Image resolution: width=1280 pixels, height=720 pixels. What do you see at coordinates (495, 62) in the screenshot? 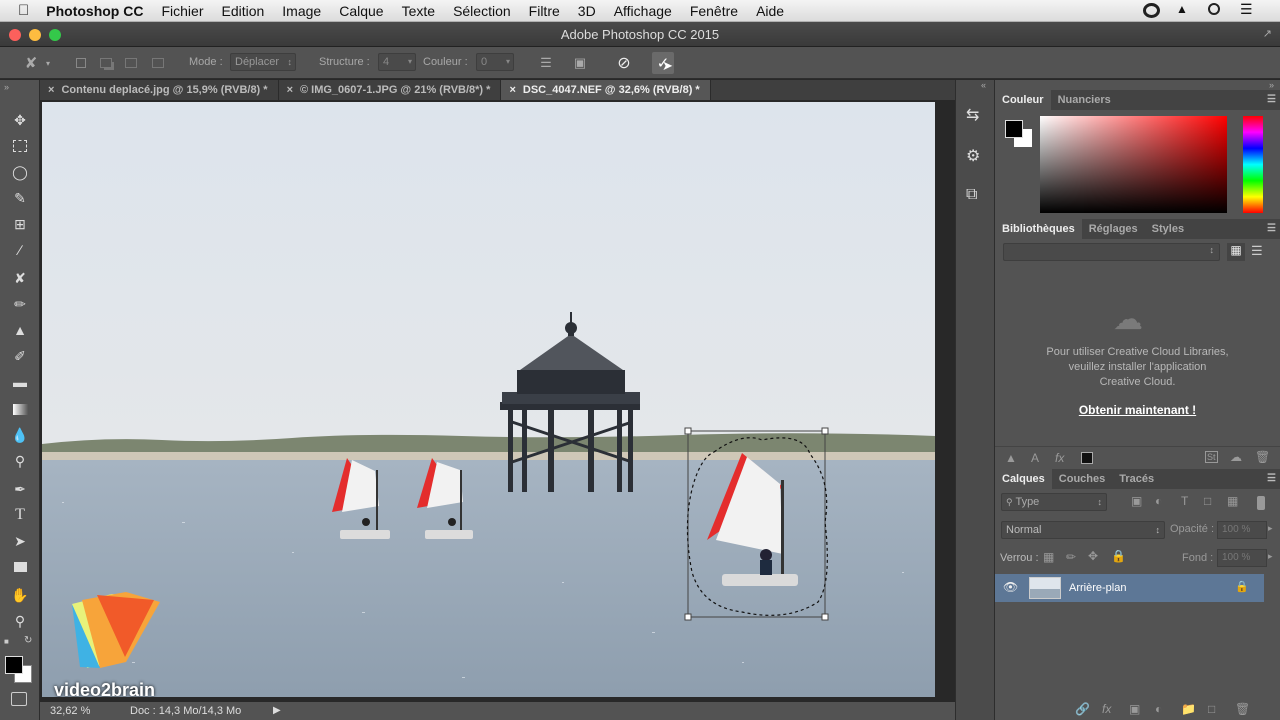
I see `couleur-field: 0 ▾` at bounding box center [495, 62].